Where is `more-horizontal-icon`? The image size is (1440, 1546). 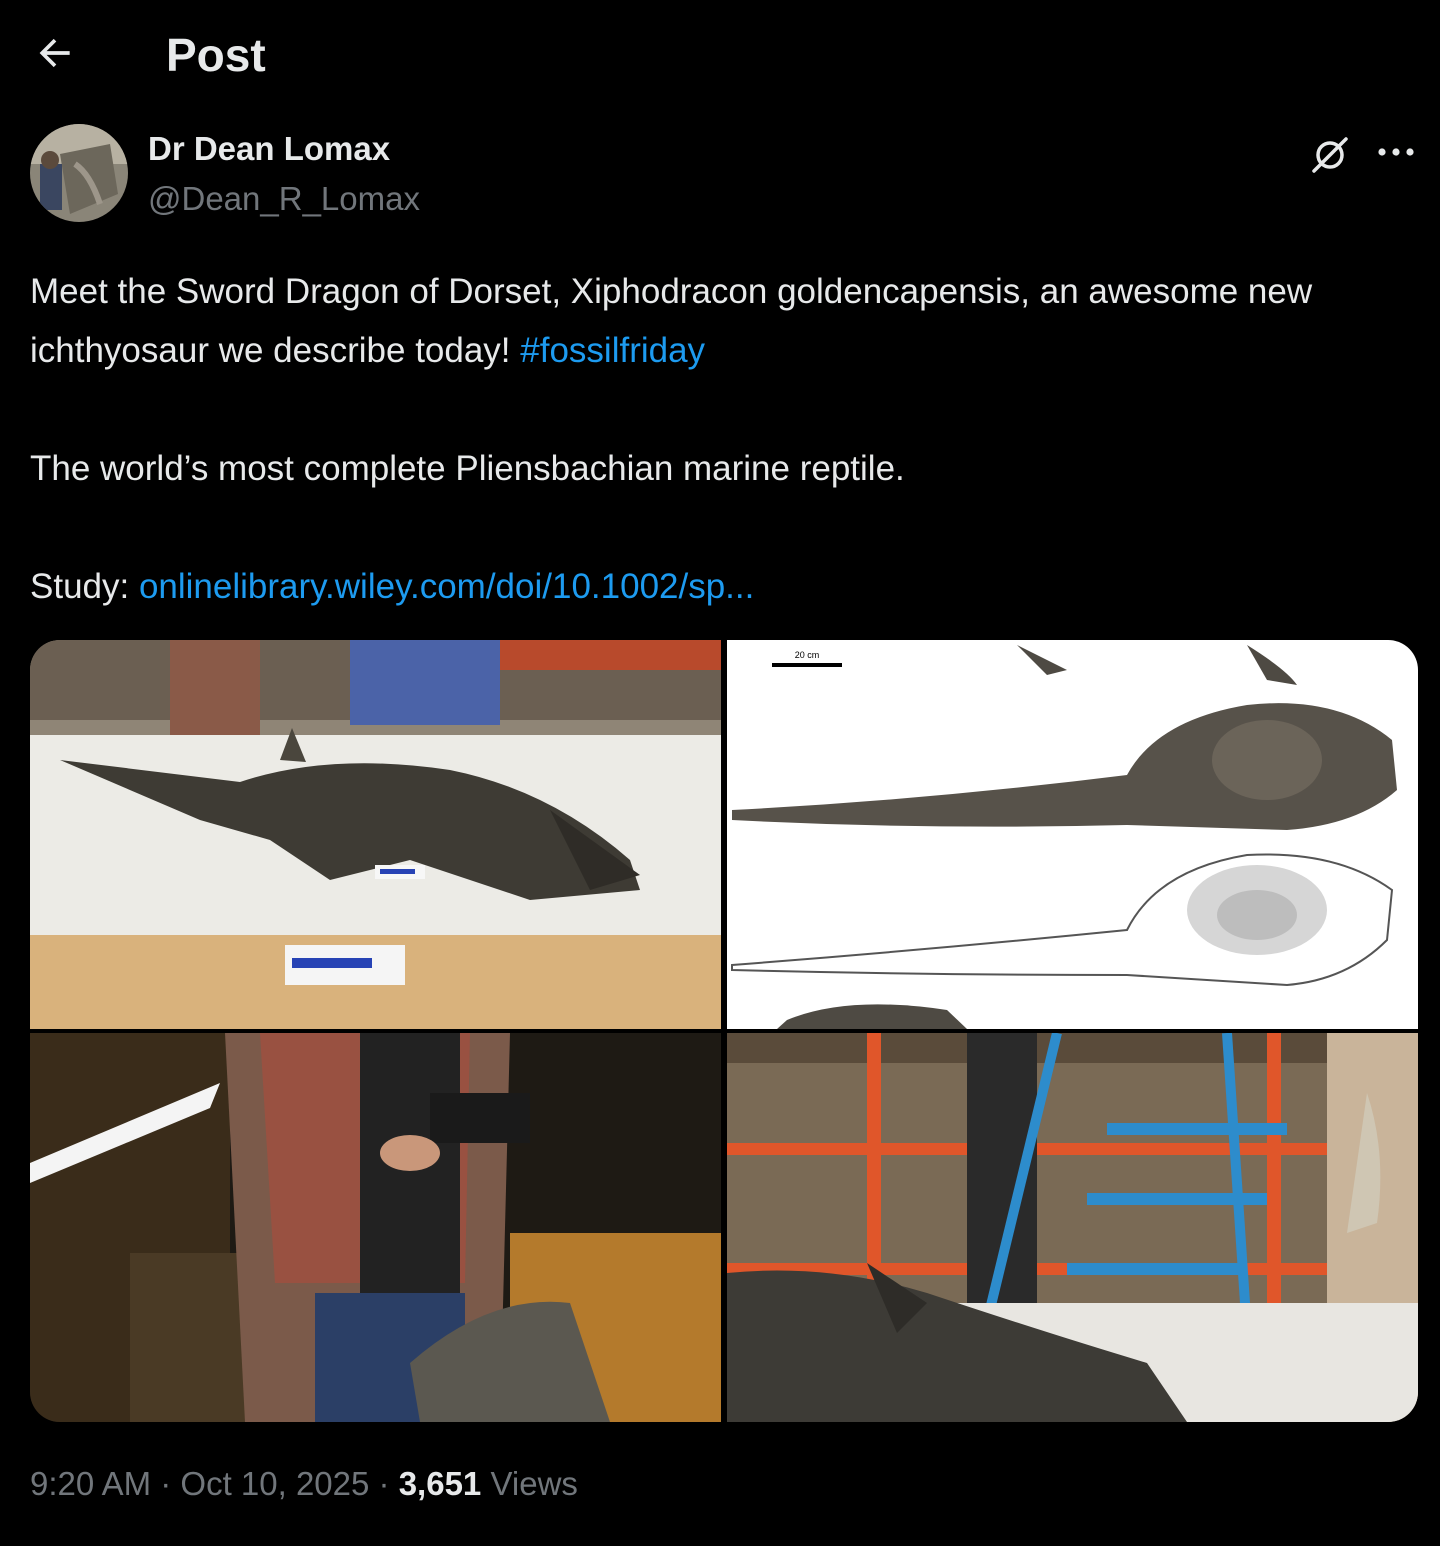
more-horizontal-icon is located at coordinates (1396, 152).